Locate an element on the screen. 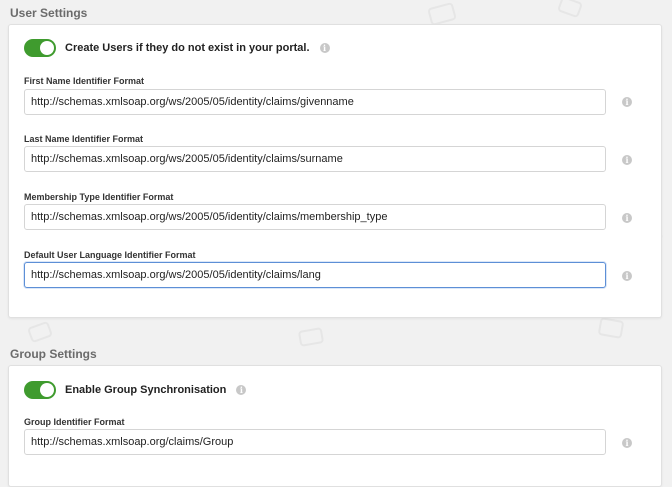  user-settings-title: User Settings is located at coordinates (49, 13).